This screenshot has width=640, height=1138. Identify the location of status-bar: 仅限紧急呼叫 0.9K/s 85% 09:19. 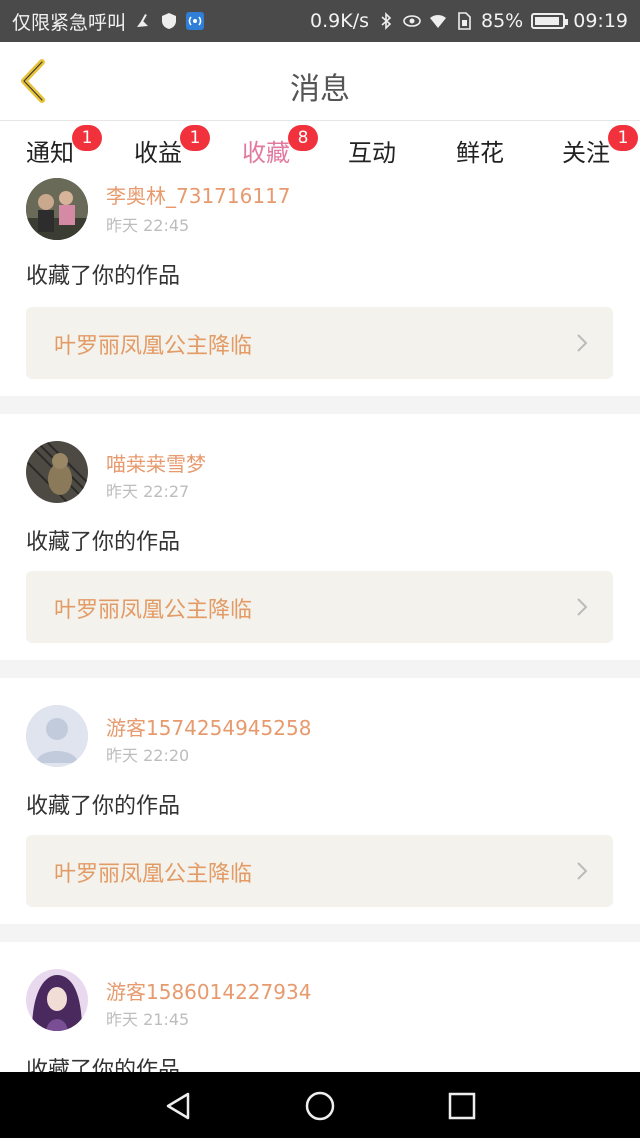
(320, 21).